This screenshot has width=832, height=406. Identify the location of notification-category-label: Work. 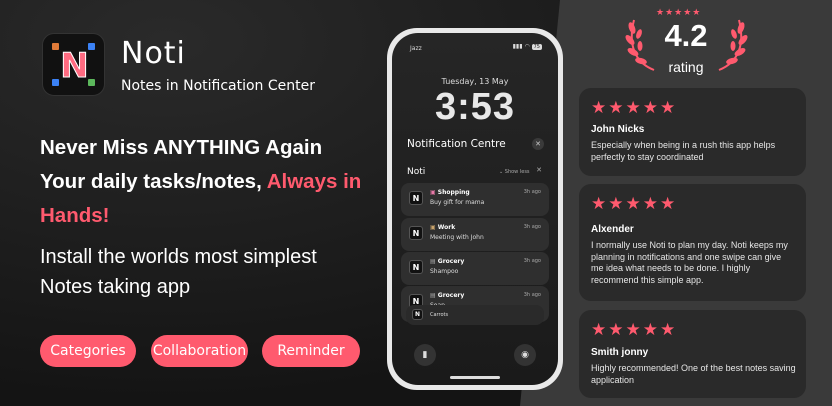
(446, 227).